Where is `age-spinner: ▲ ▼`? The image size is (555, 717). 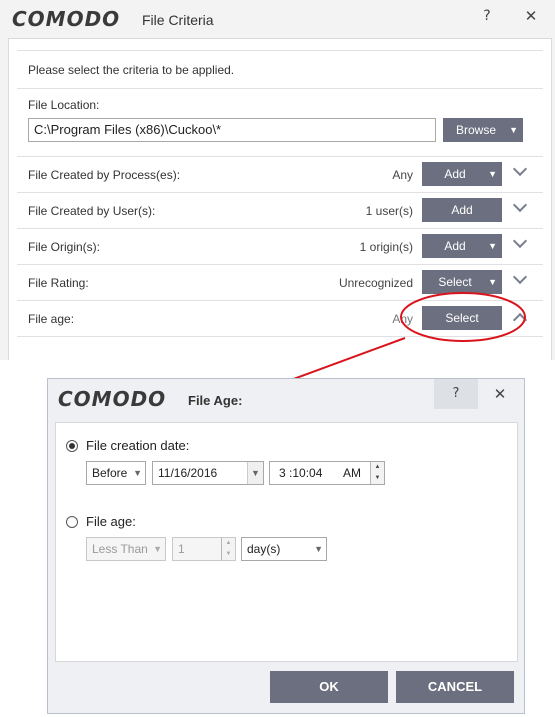 age-spinner: ▲ ▼ is located at coordinates (228, 549).